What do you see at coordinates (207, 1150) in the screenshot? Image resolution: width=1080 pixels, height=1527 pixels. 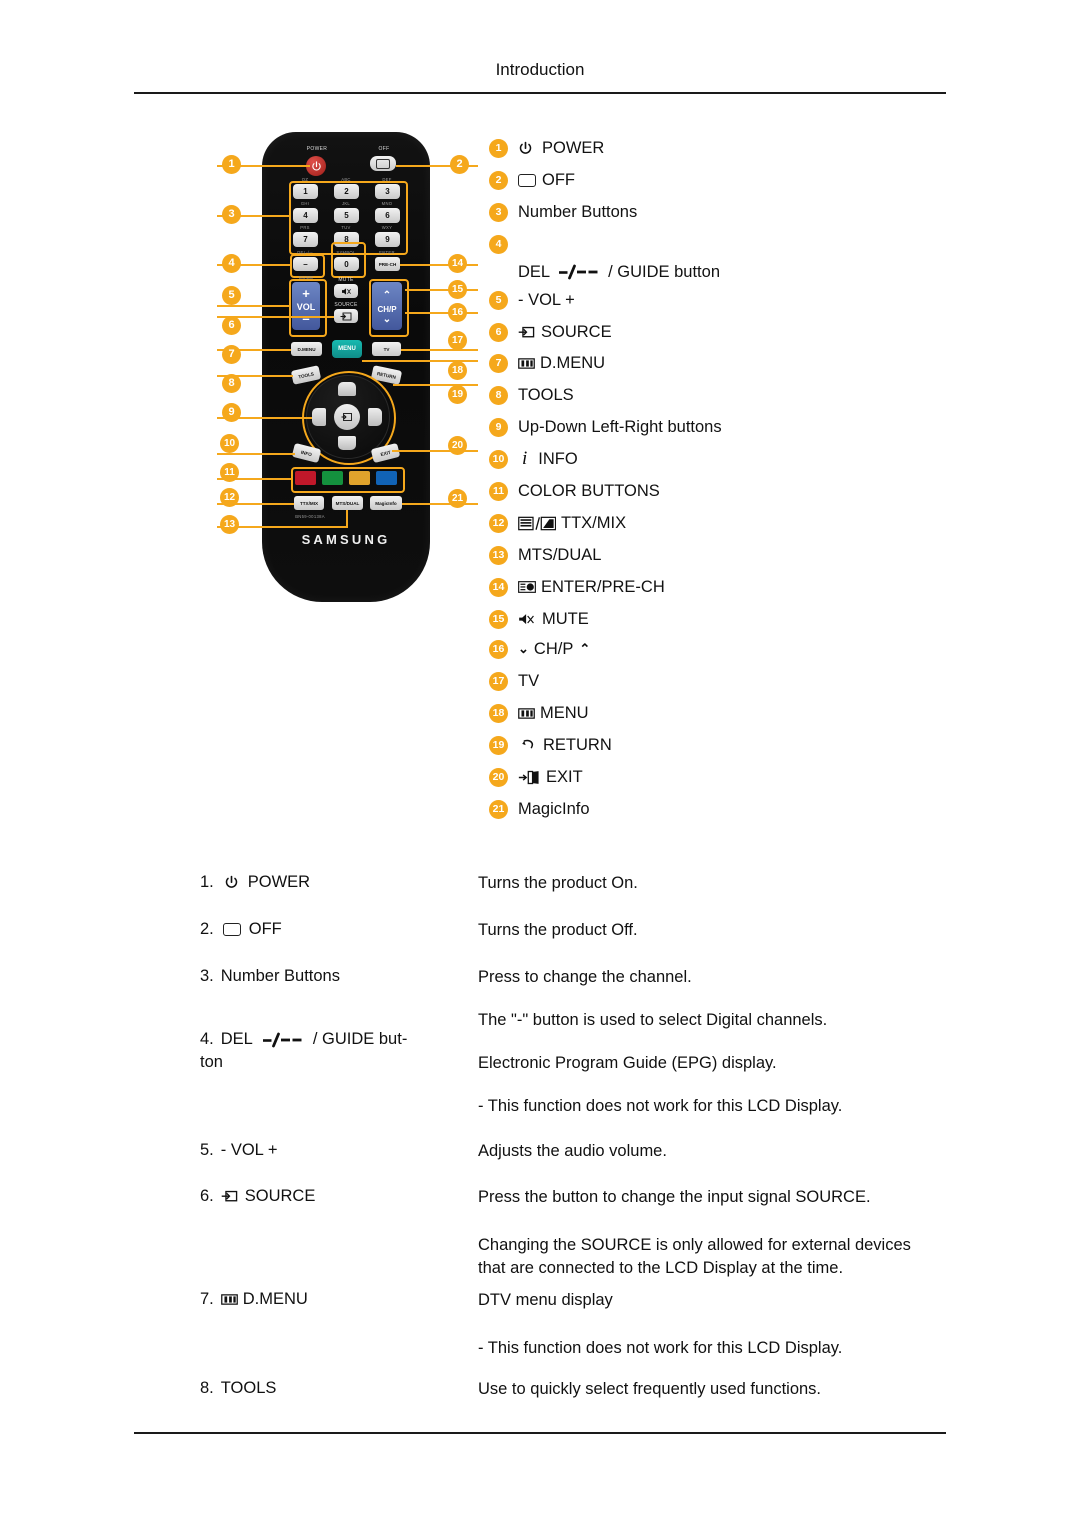 I see `desc-index-5: 5.` at bounding box center [207, 1150].